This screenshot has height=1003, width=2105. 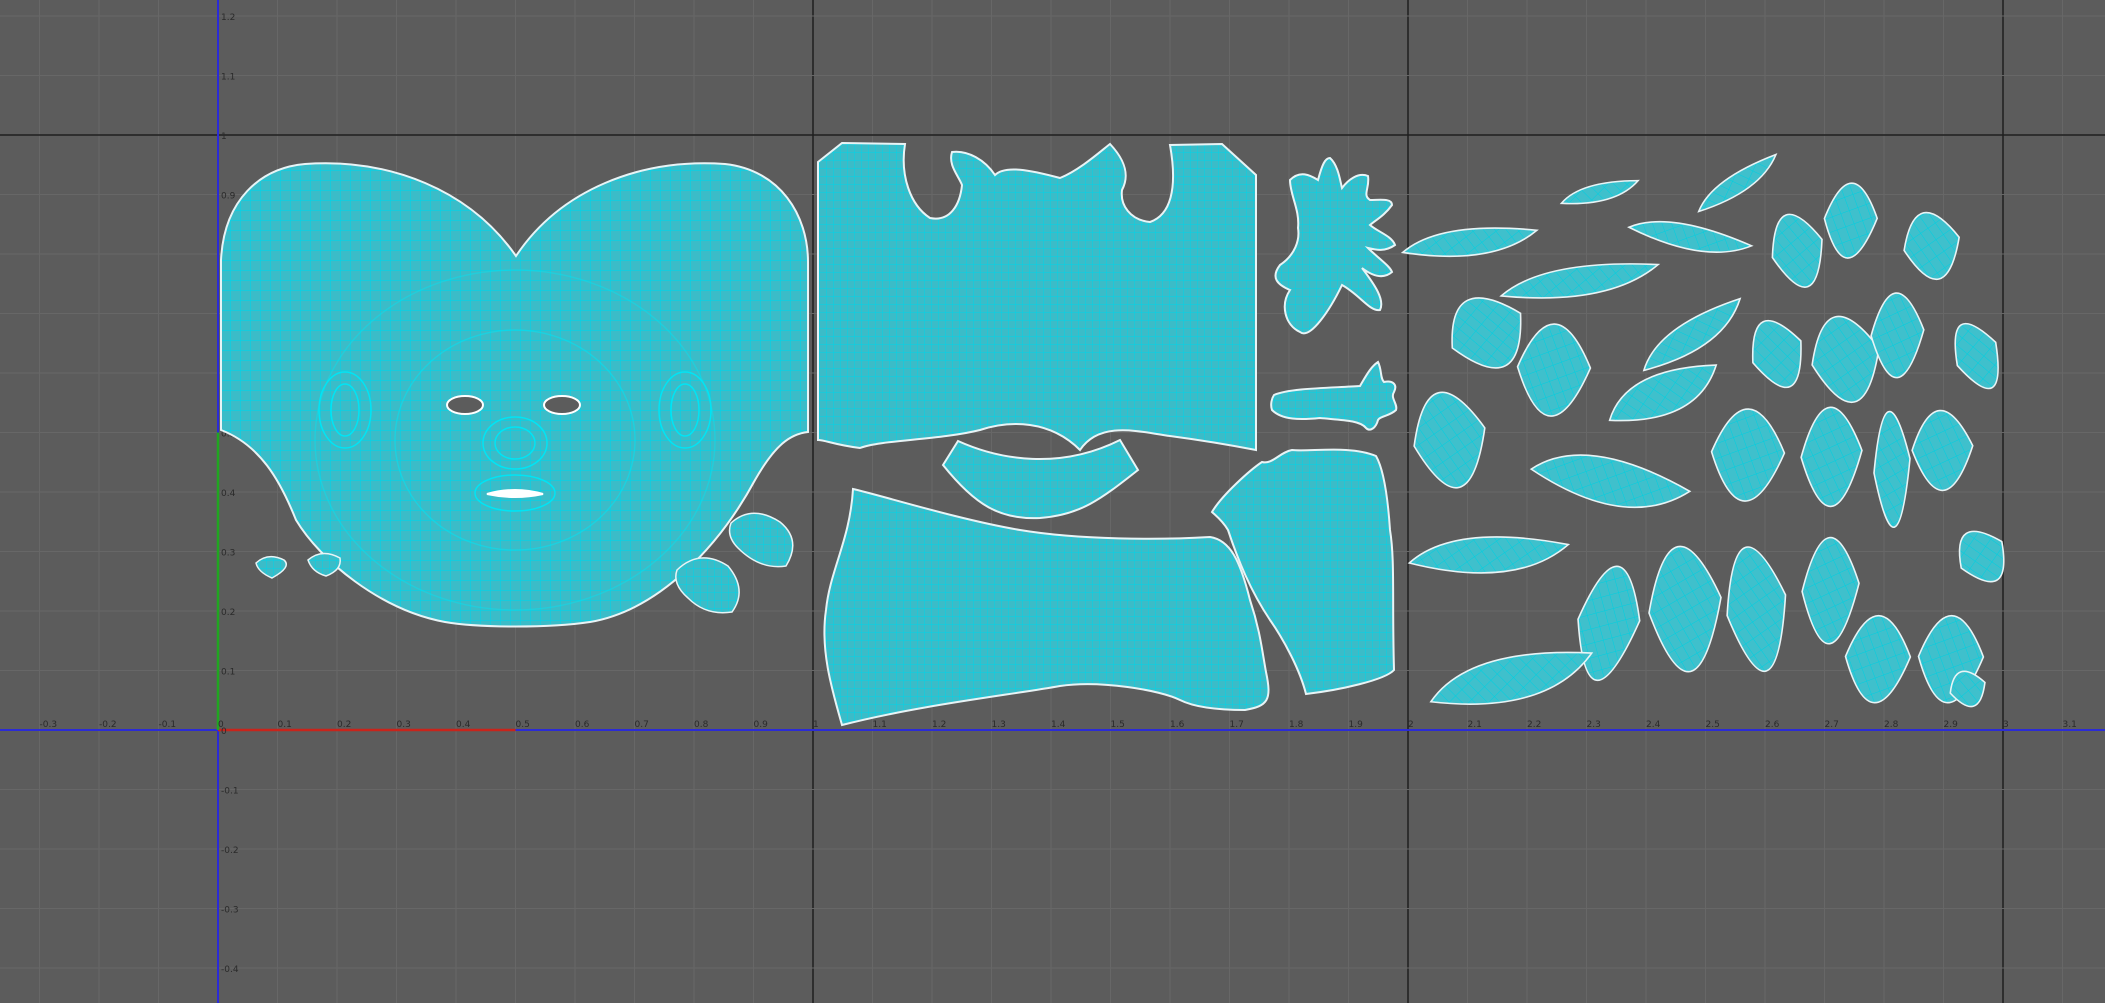 What do you see at coordinates (228, 78) in the screenshot?
I see `v-tick-label: 1.1` at bounding box center [228, 78].